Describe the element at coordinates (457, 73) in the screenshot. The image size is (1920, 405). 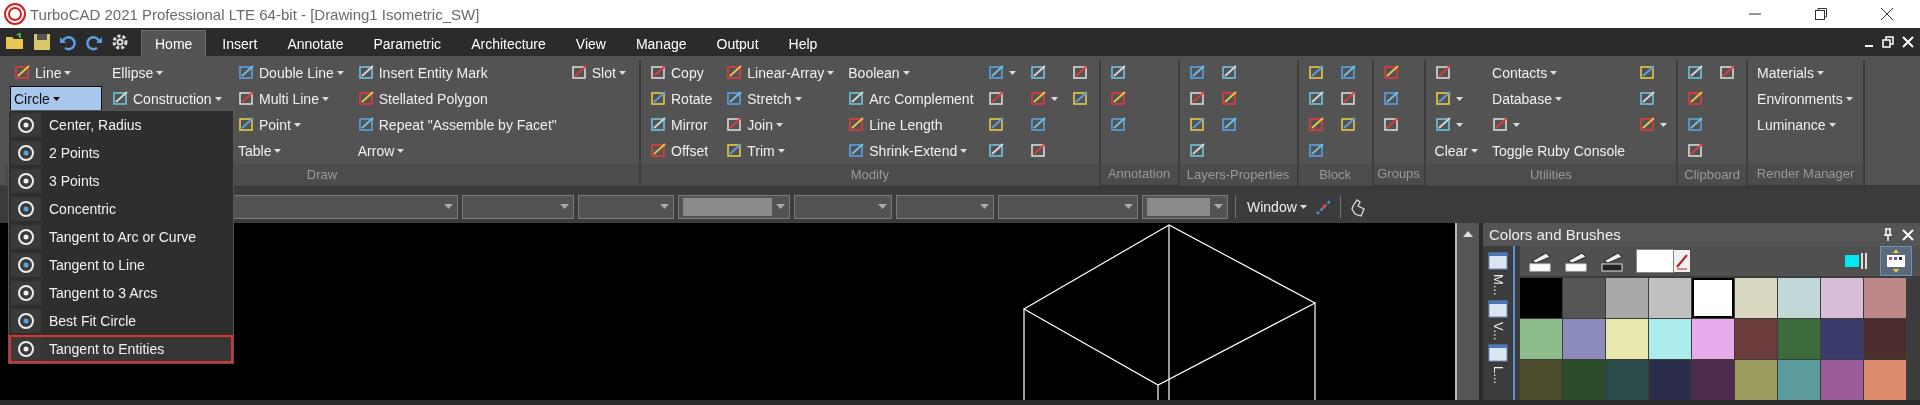
I see `ribbon-button: Insert Entity Mark` at that location.